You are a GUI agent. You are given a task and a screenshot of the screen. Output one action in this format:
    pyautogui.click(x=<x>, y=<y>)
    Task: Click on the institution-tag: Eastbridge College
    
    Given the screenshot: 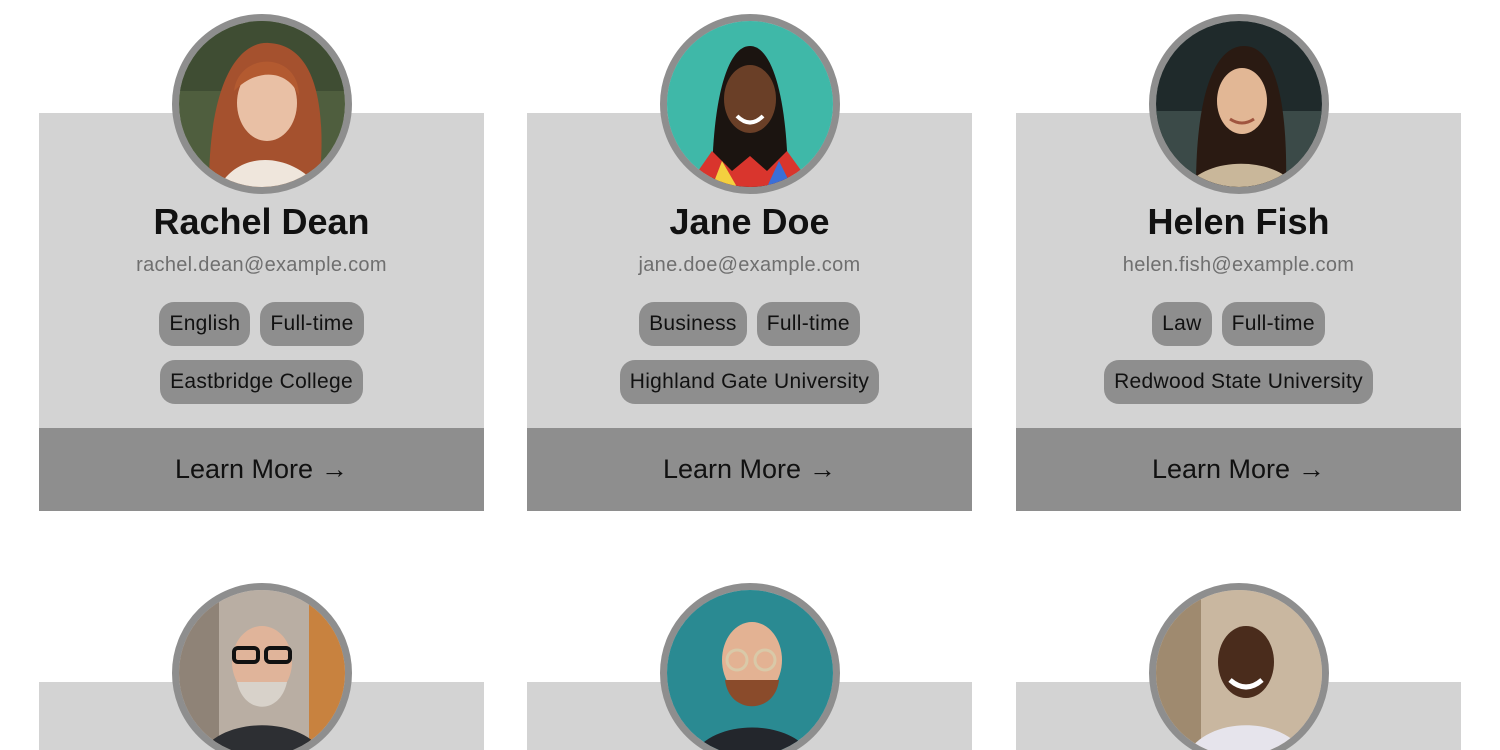 What is the action you would take?
    pyautogui.click(x=261, y=382)
    